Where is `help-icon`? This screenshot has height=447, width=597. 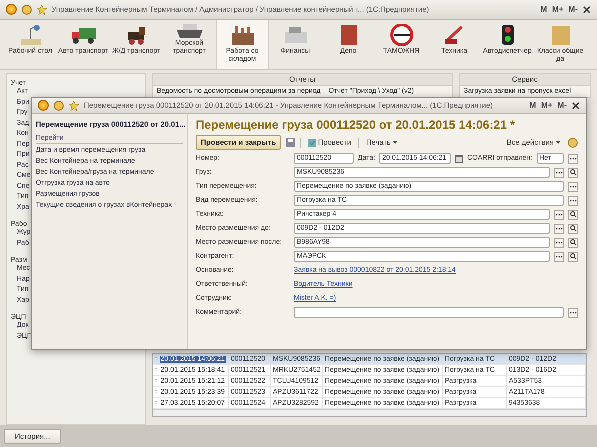
help-icon is located at coordinates (573, 143).